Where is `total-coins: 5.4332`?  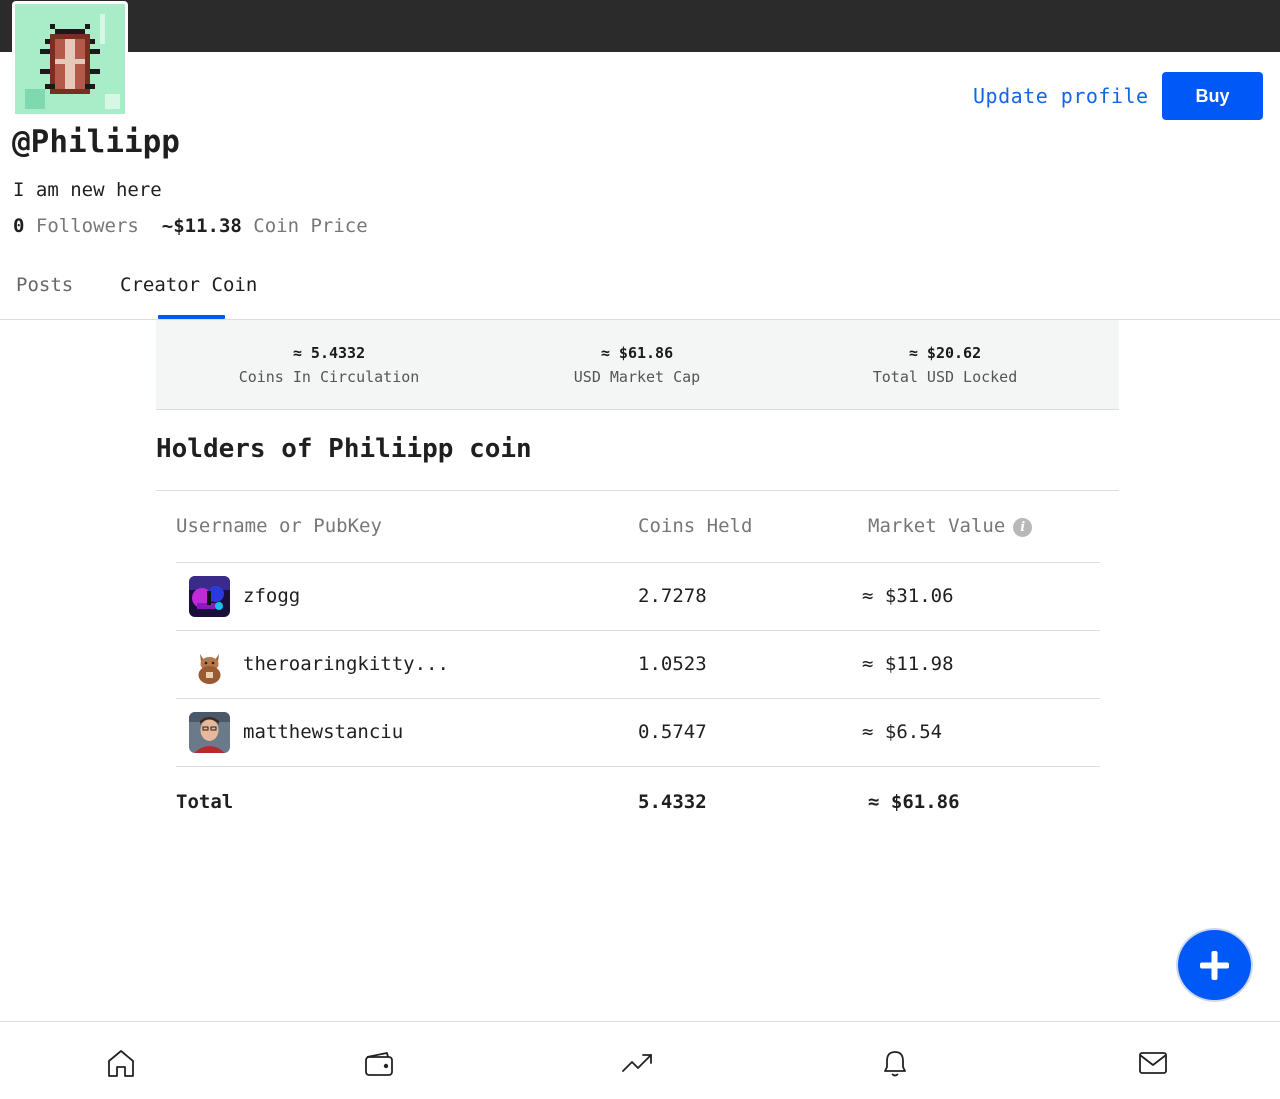
total-coins: 5.4332 is located at coordinates (672, 802).